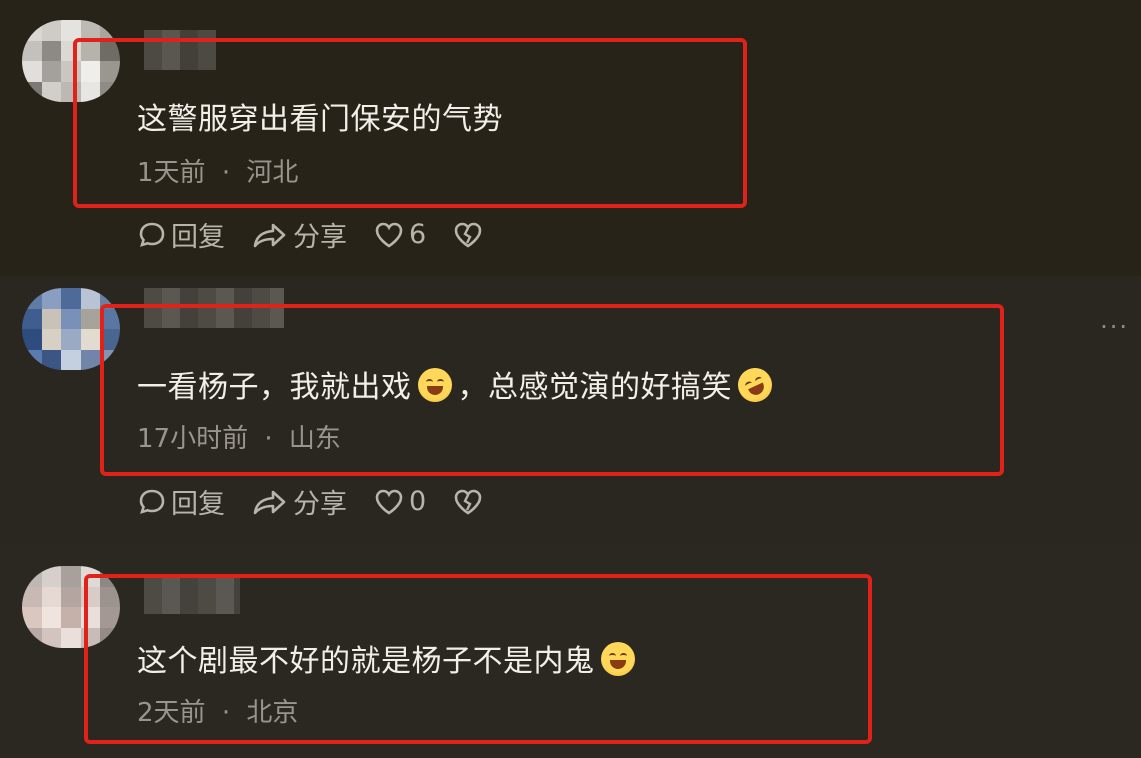 The height and width of the screenshot is (758, 1141). I want to click on comment-meta: 2天前 · 北京, so click(217, 710).